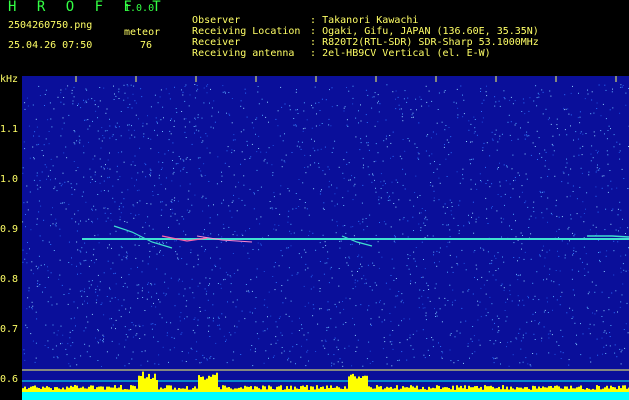  Describe the element at coordinates (406, 53) in the screenshot. I see `info-value: 2el-HB9CV Vertical (el. E-W)` at that location.